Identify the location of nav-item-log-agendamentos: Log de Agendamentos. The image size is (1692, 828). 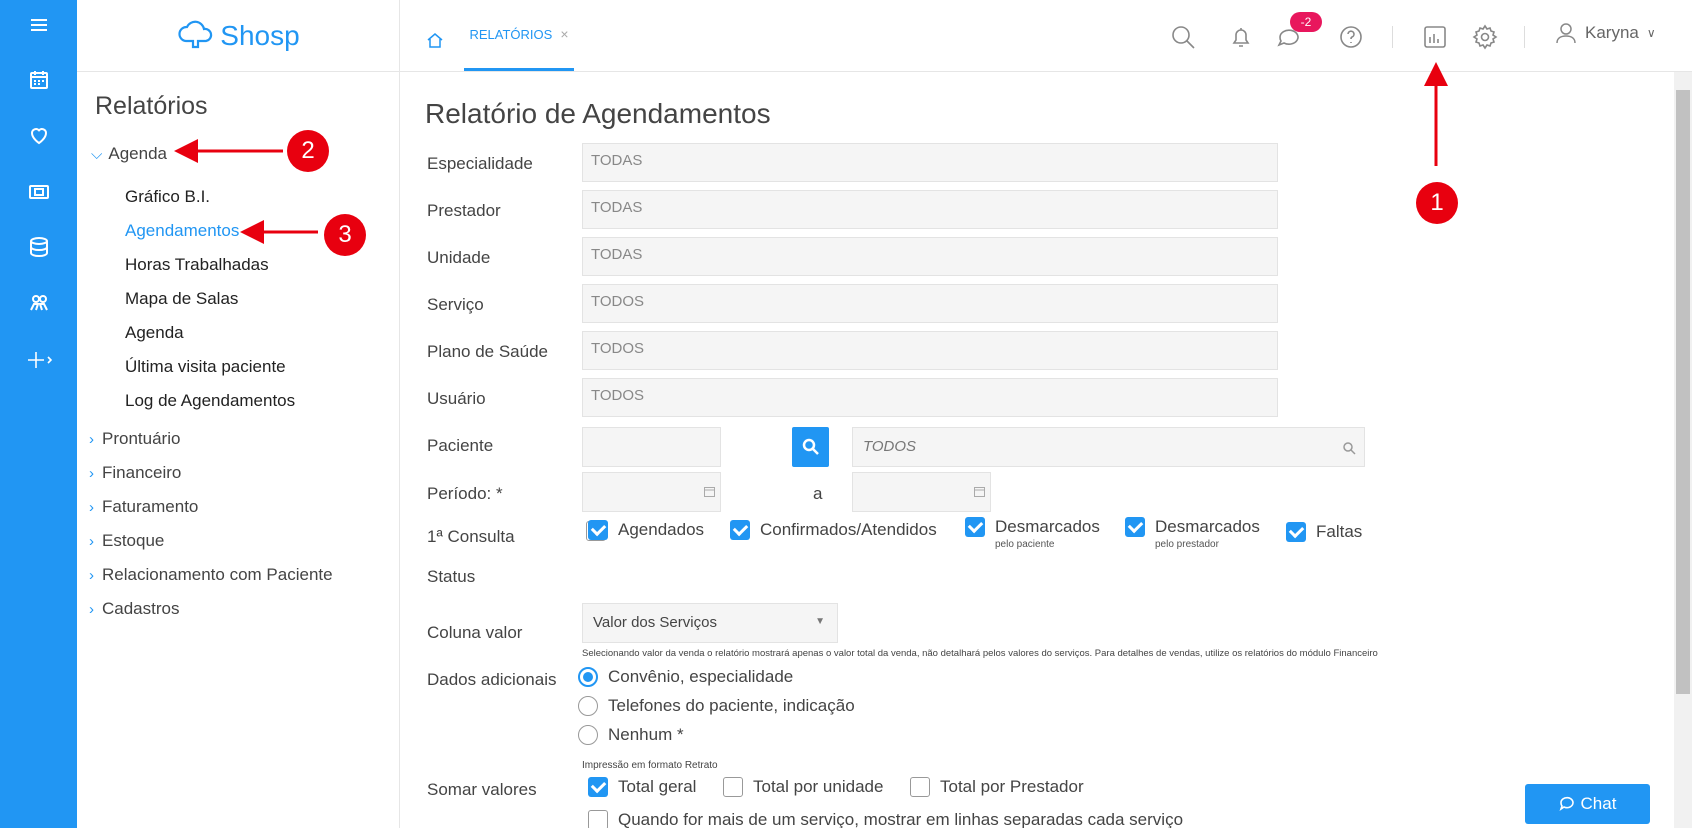
(210, 401).